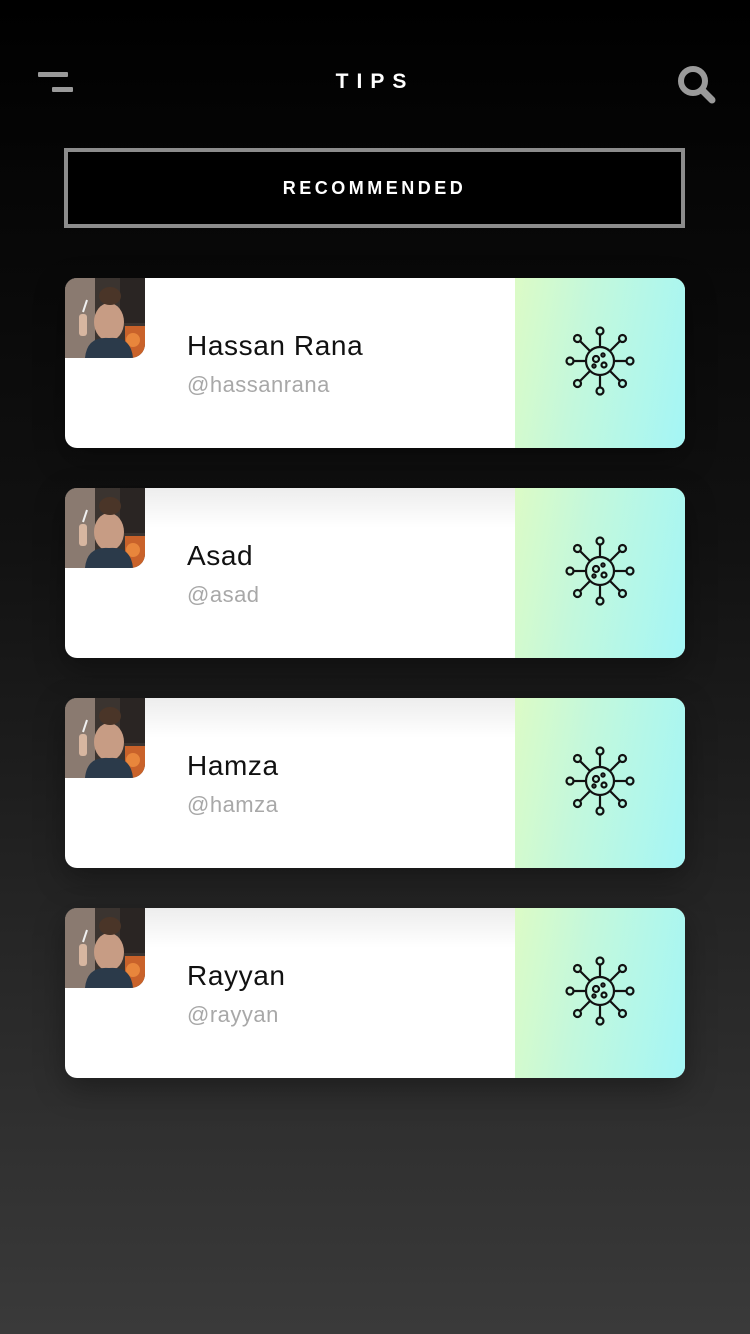 The width and height of the screenshot is (750, 1334). I want to click on user-handle: @hassanrana, so click(258, 384).